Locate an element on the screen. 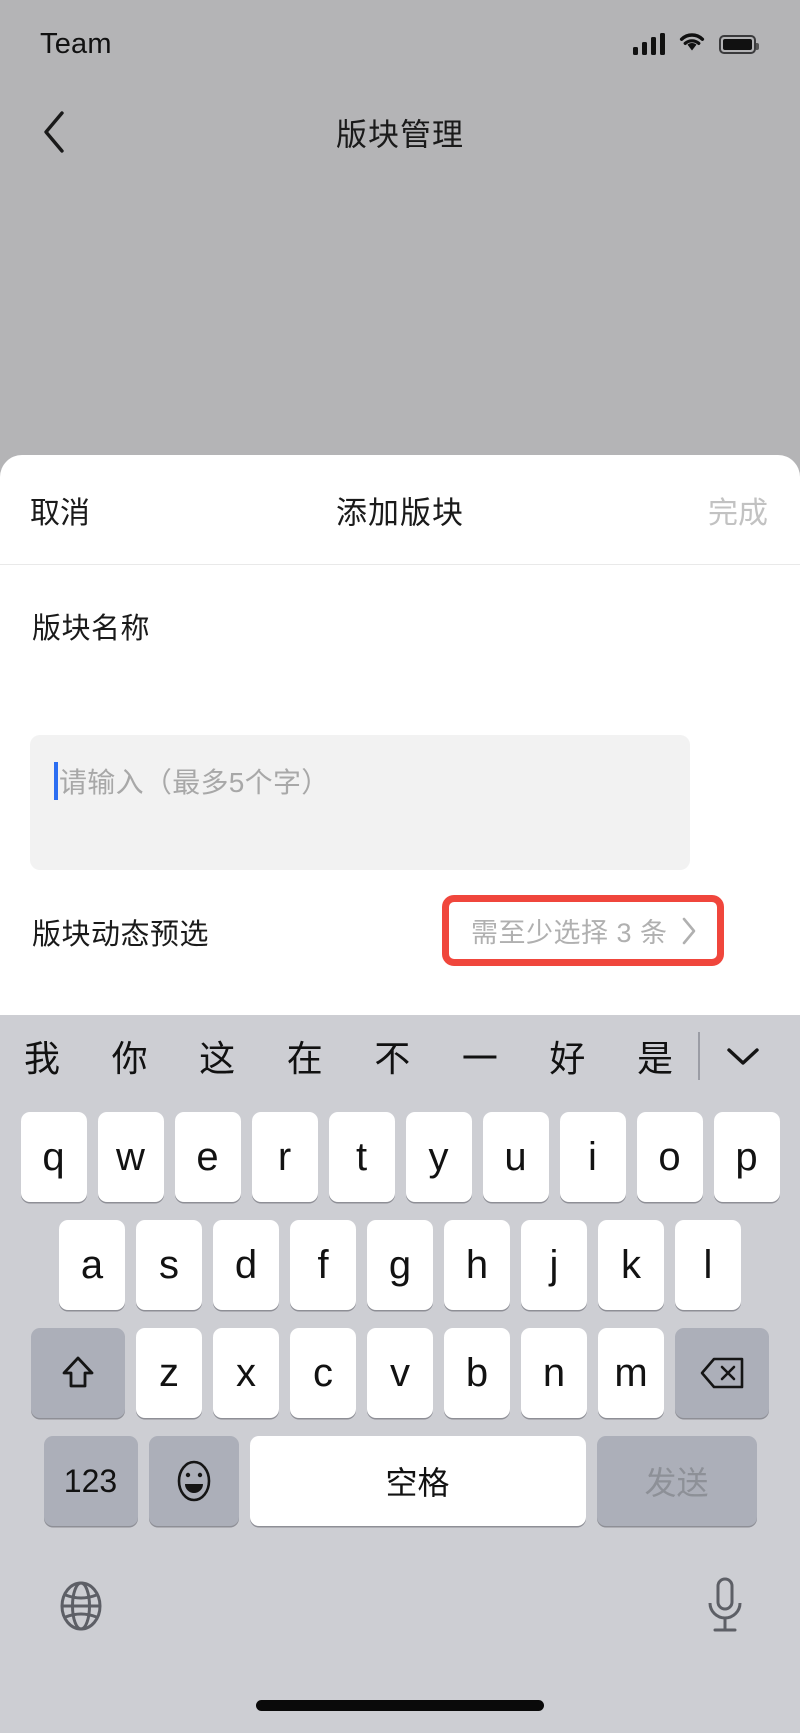  keyboard-row-4: 123 空格 发送 is located at coordinates (400, 1481).